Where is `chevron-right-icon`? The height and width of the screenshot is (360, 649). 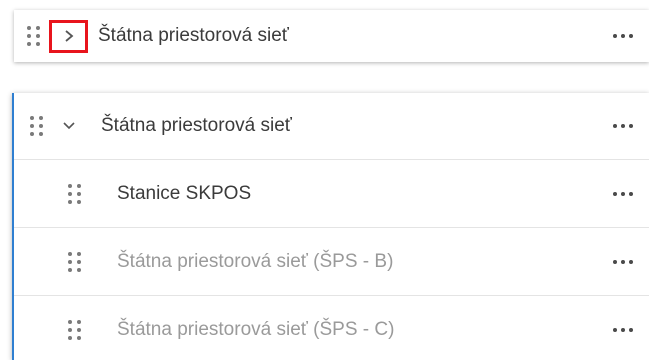
chevron-right-icon is located at coordinates (68, 36).